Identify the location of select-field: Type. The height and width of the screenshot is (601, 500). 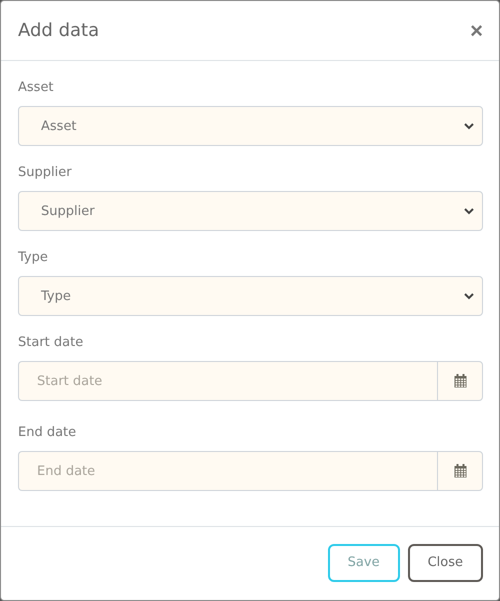
(250, 296).